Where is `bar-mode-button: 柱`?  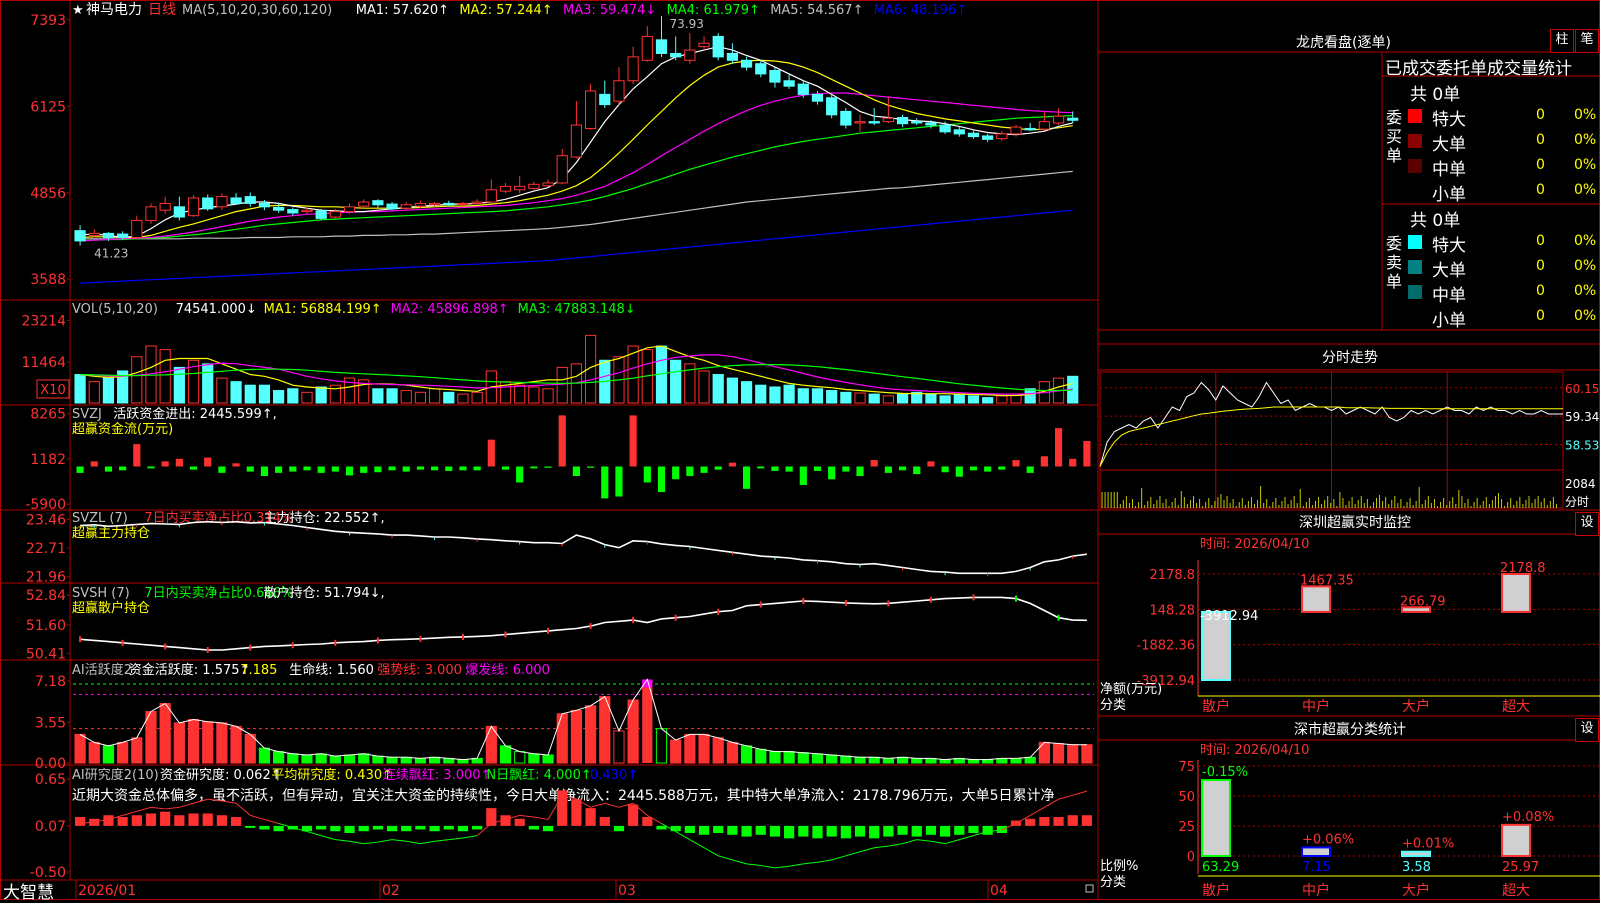 bar-mode-button: 柱 is located at coordinates (1562, 41).